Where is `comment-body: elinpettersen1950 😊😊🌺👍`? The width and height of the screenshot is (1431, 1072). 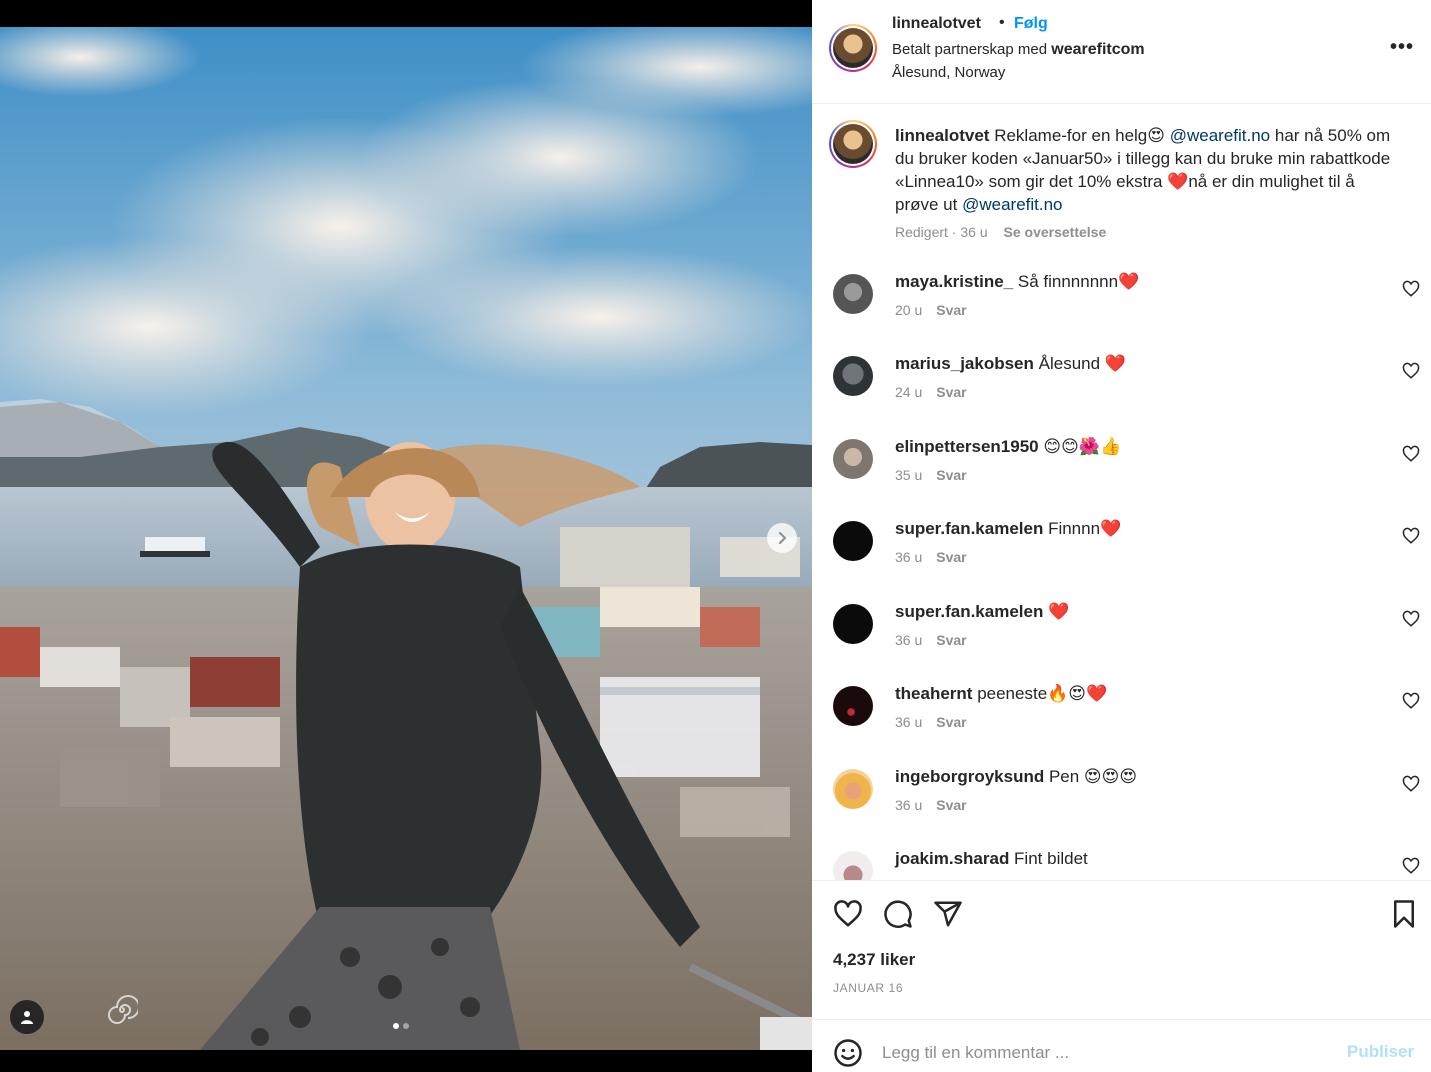
comment-body: elinpettersen1950 😊😊🌺👍 is located at coordinates (1008, 447).